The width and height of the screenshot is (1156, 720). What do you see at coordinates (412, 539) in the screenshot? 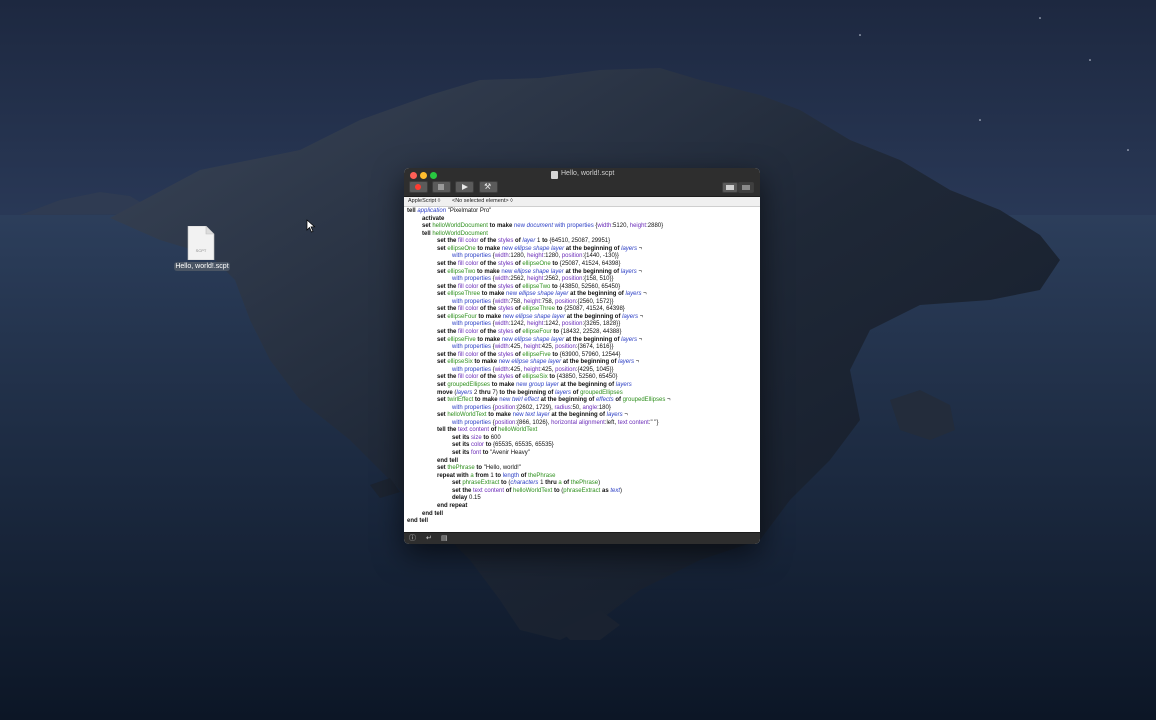
I see `description-info-icon: ⓘ` at bounding box center [412, 539].